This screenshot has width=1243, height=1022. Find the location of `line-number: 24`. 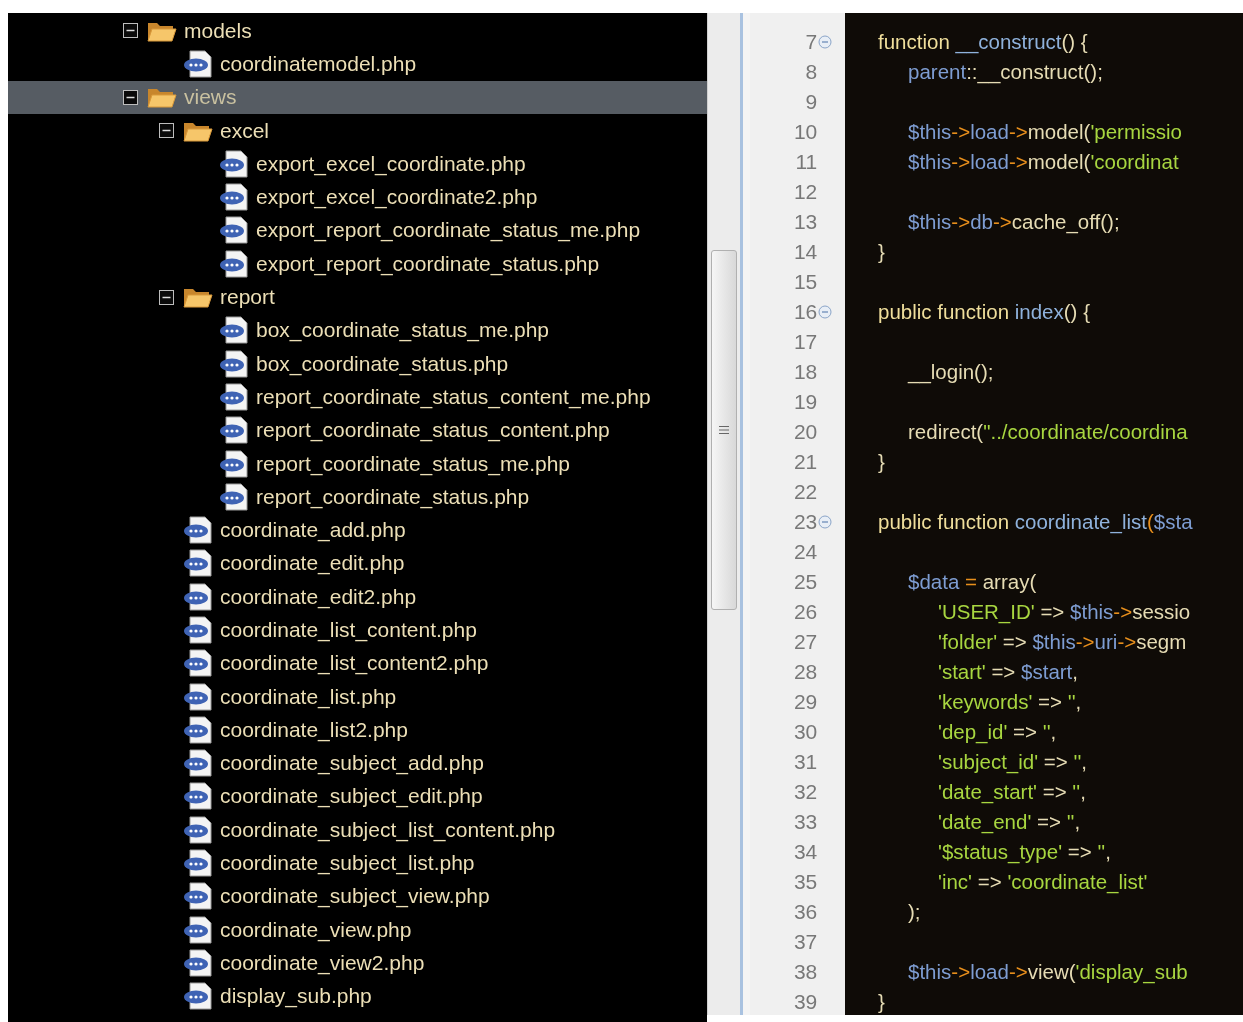

line-number: 24 is located at coordinates (805, 552).